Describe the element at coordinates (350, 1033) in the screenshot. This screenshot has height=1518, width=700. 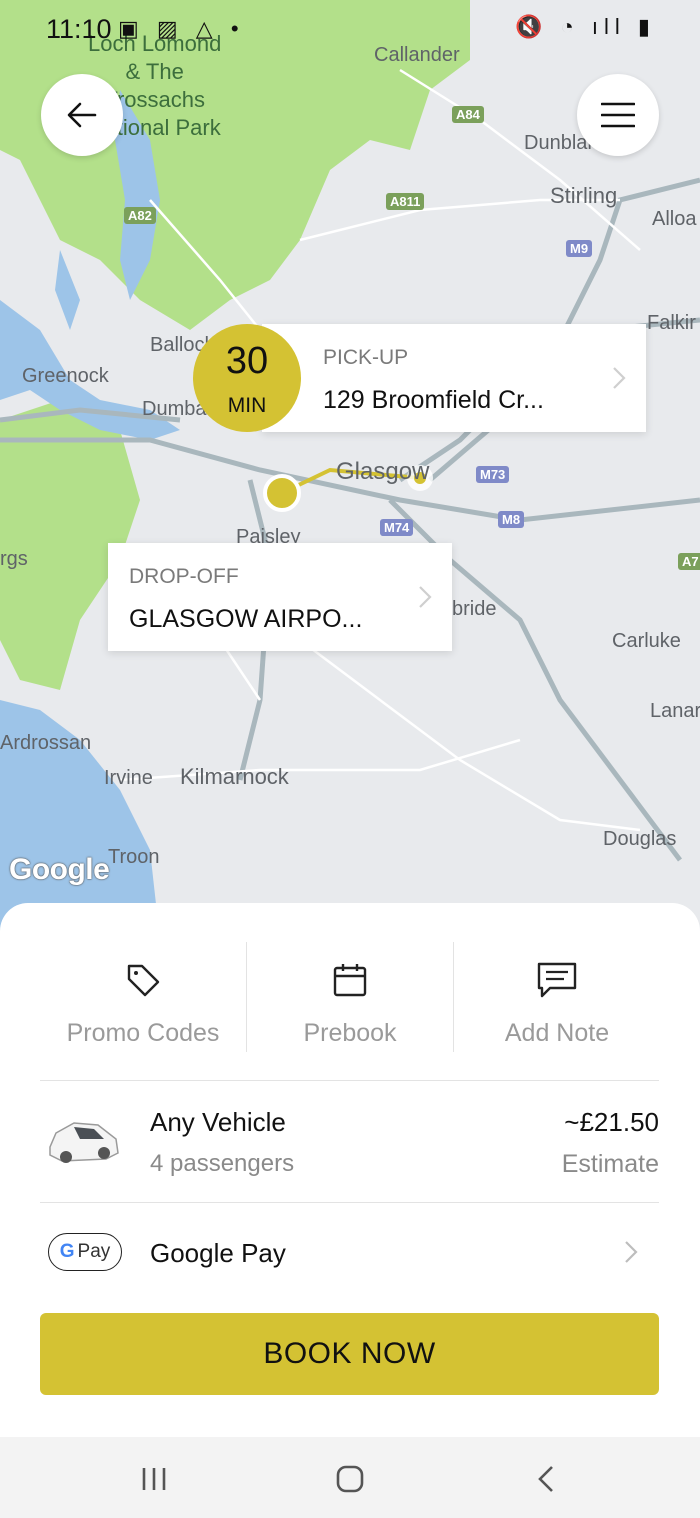
I see `prebook-label: Prebook` at that location.